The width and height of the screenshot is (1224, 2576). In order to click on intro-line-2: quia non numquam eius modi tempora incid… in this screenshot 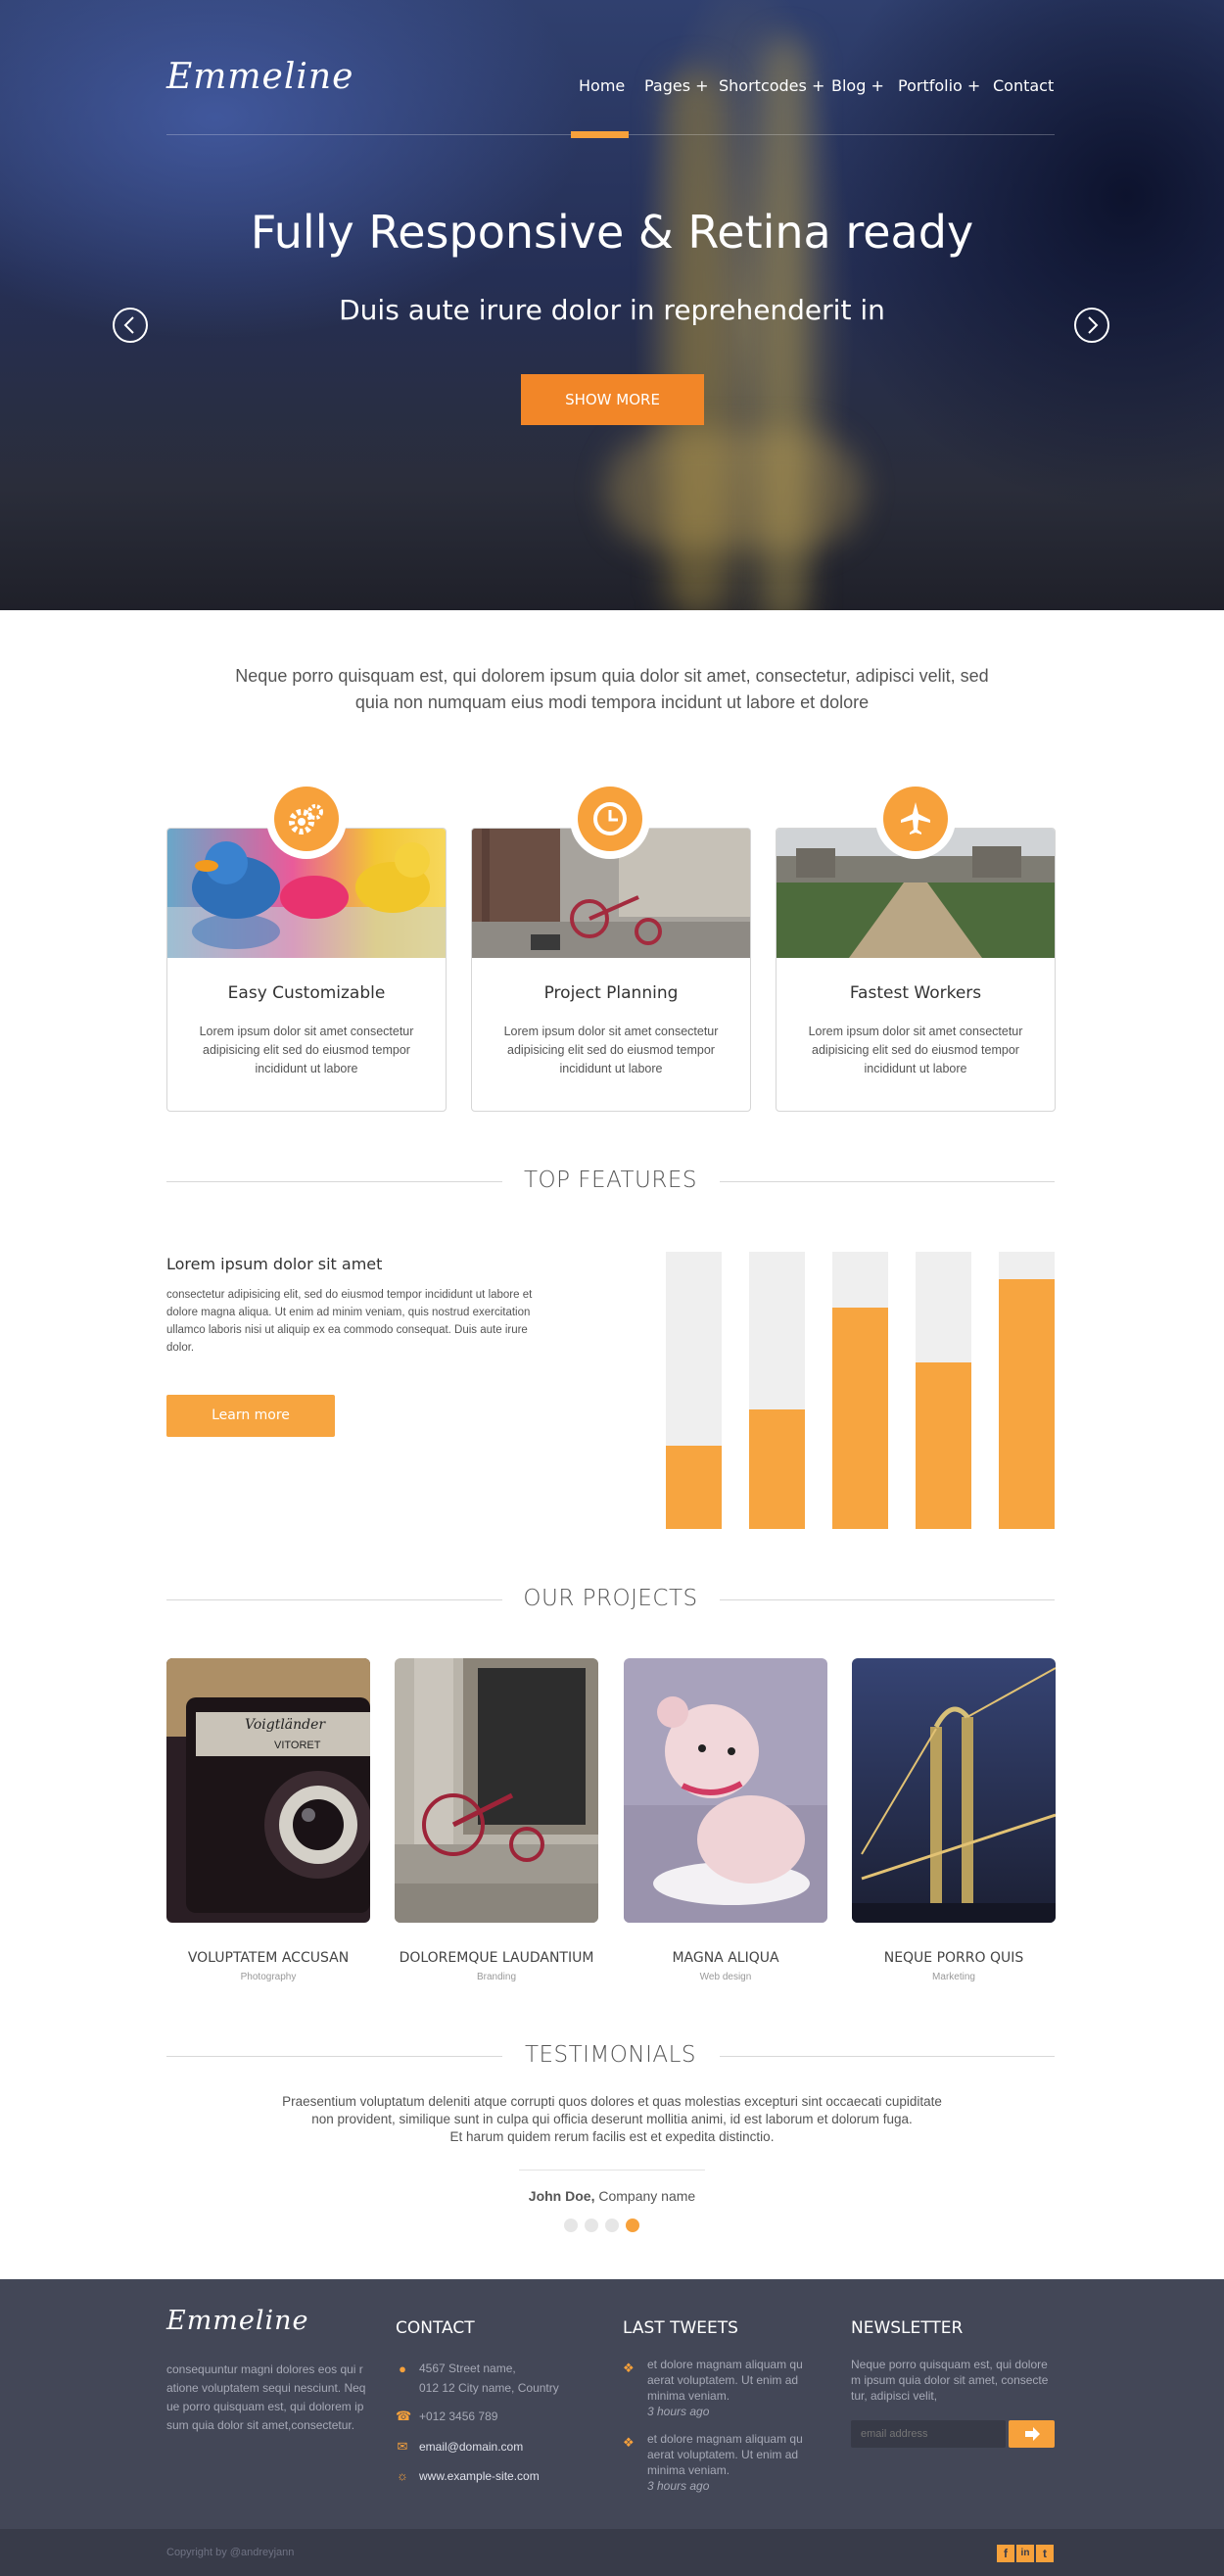, I will do `click(612, 702)`.